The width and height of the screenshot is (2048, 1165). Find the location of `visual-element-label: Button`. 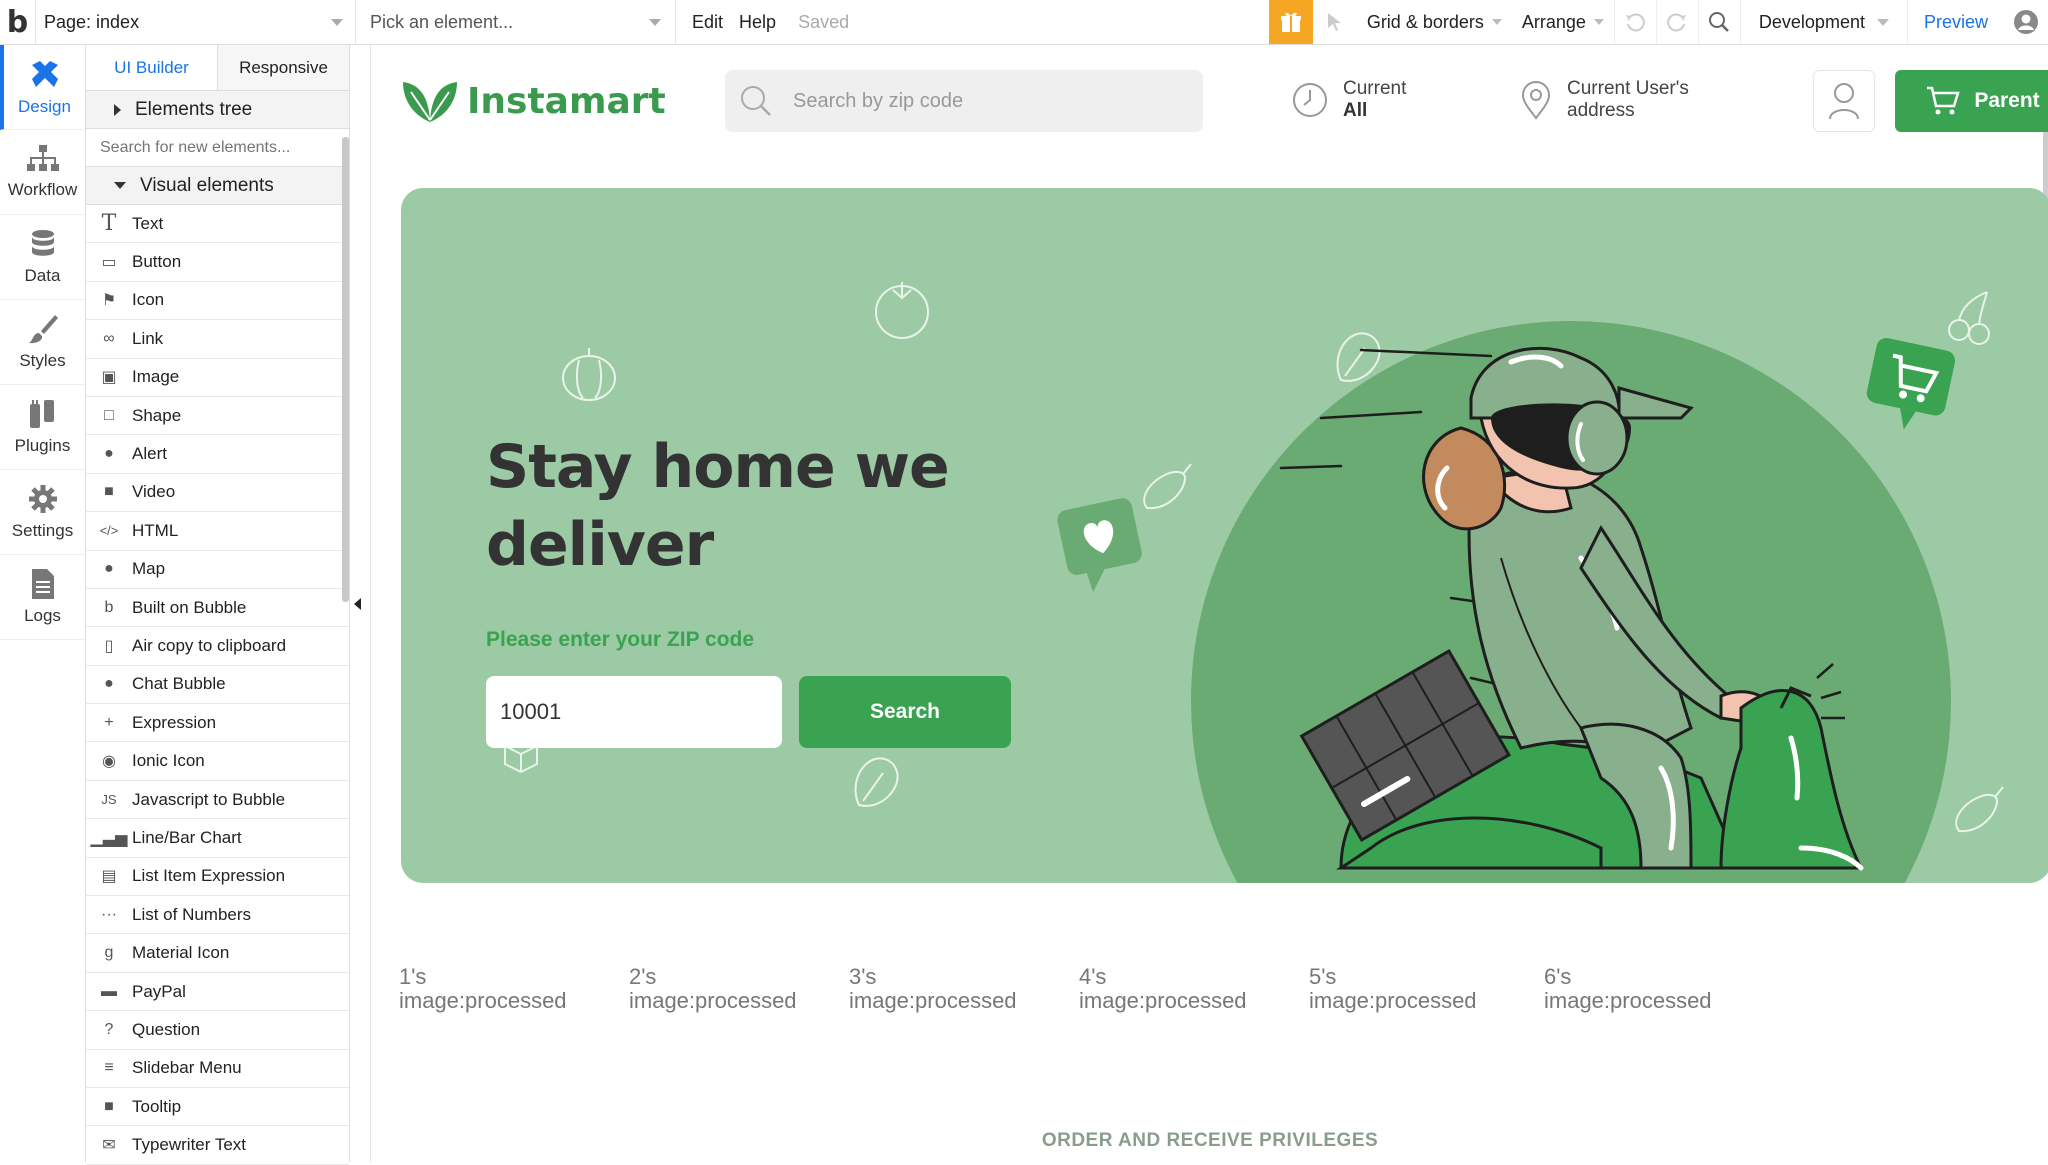

visual-element-label: Button is located at coordinates (157, 262).